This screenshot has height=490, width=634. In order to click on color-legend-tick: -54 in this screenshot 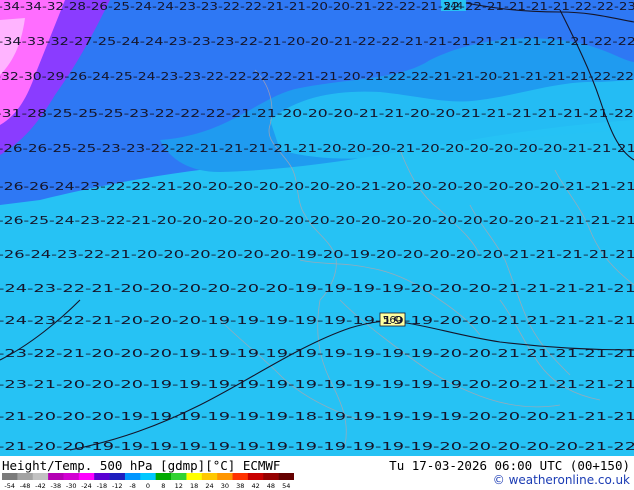, I will do `click(9, 485)`.